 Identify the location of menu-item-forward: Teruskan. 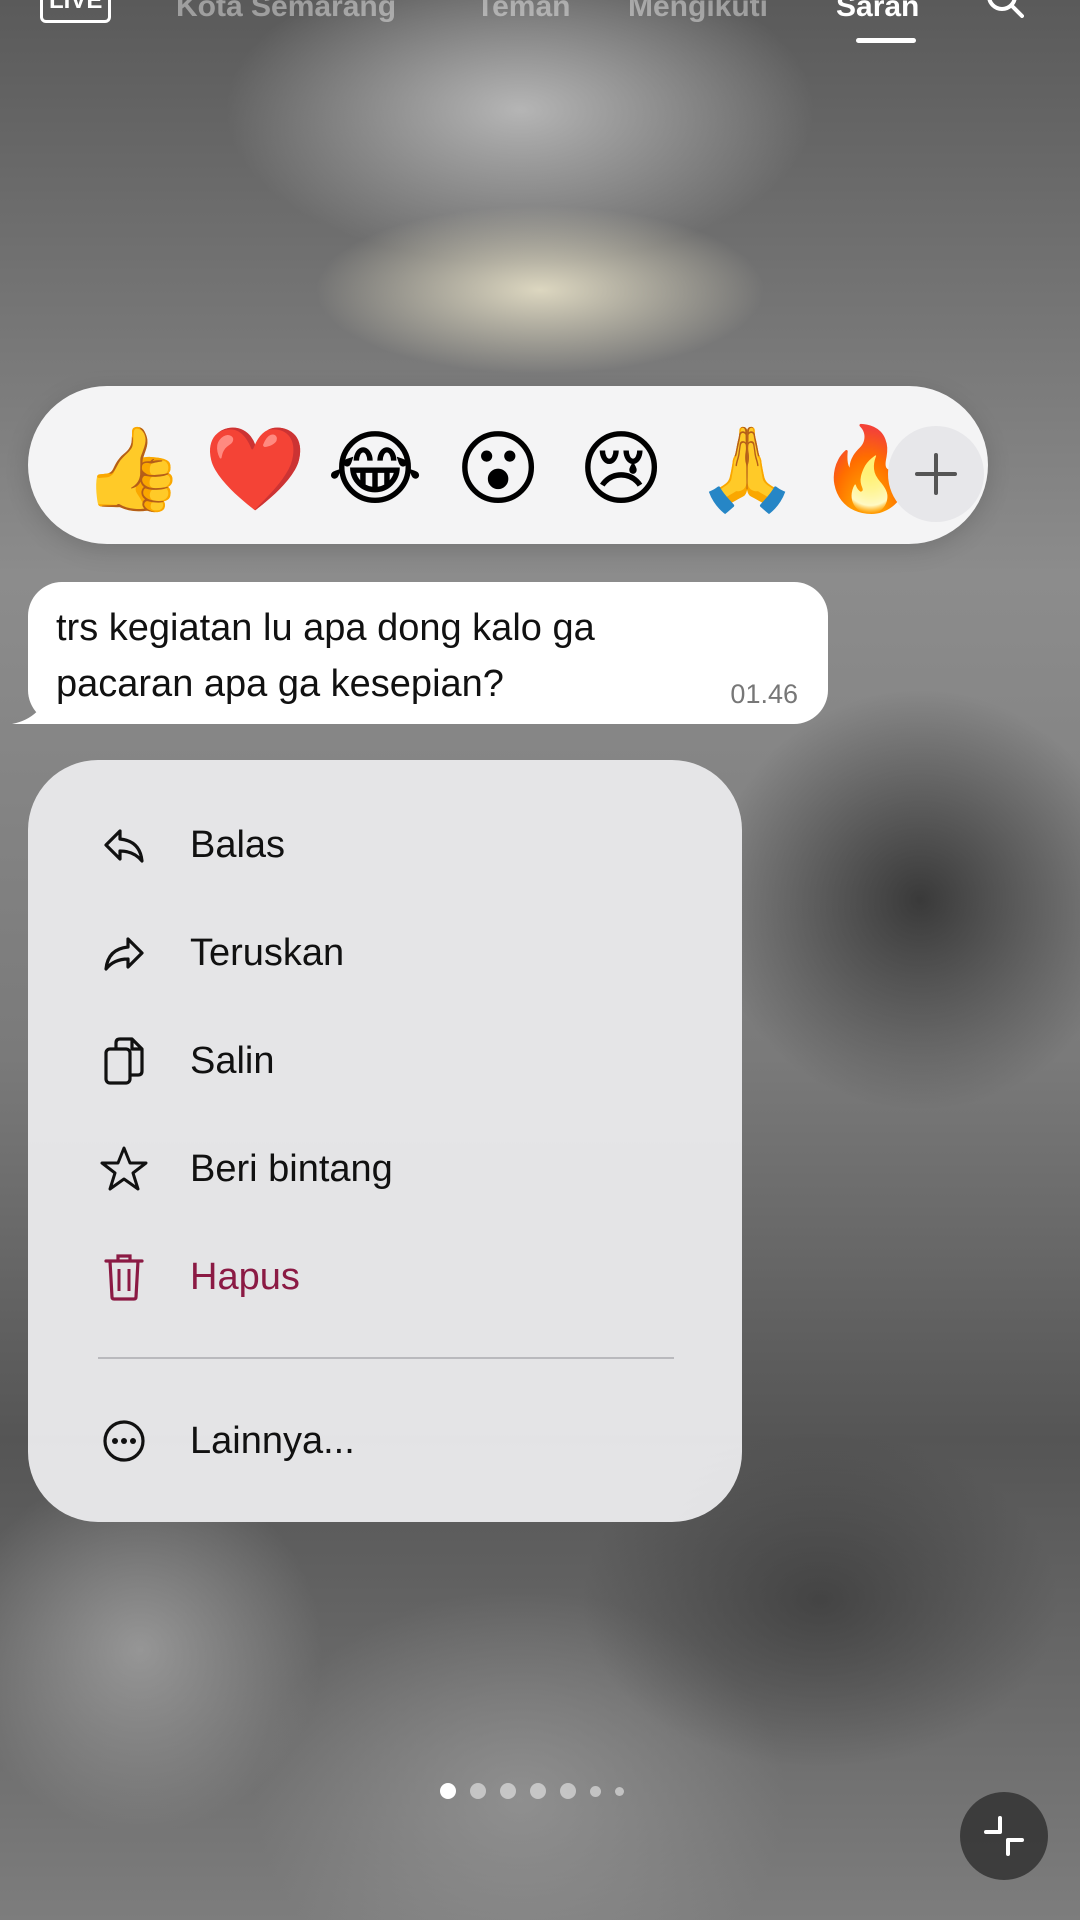
(385, 953).